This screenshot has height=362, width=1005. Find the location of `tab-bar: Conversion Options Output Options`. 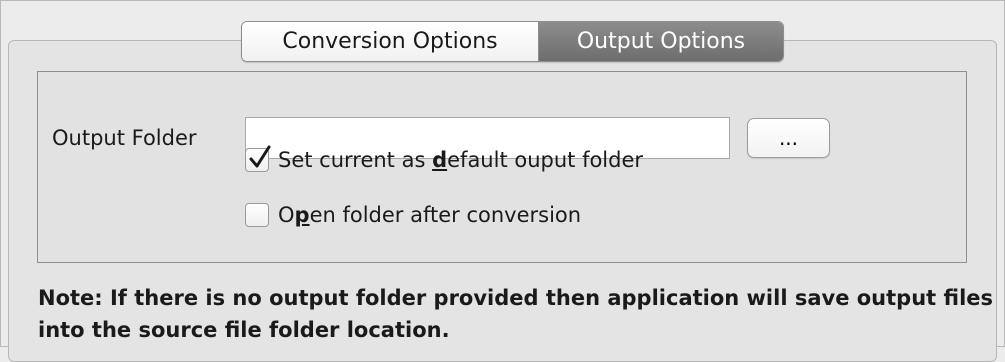

tab-bar: Conversion Options Output Options is located at coordinates (512, 41).